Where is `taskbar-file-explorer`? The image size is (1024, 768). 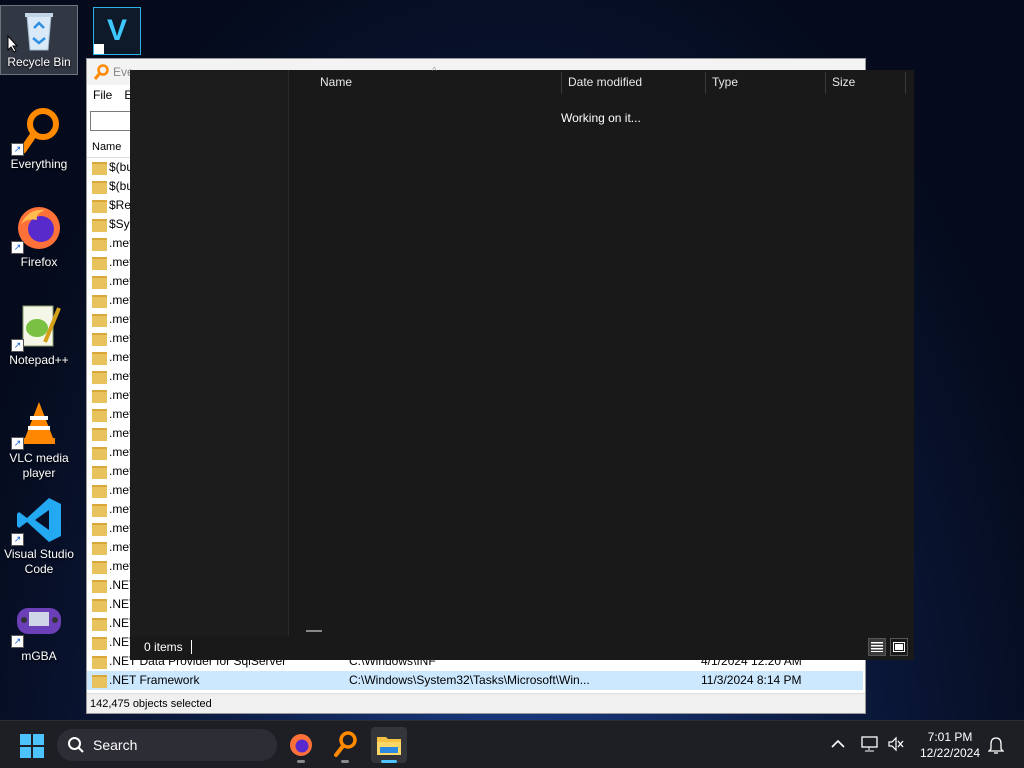
taskbar-file-explorer is located at coordinates (389, 745).